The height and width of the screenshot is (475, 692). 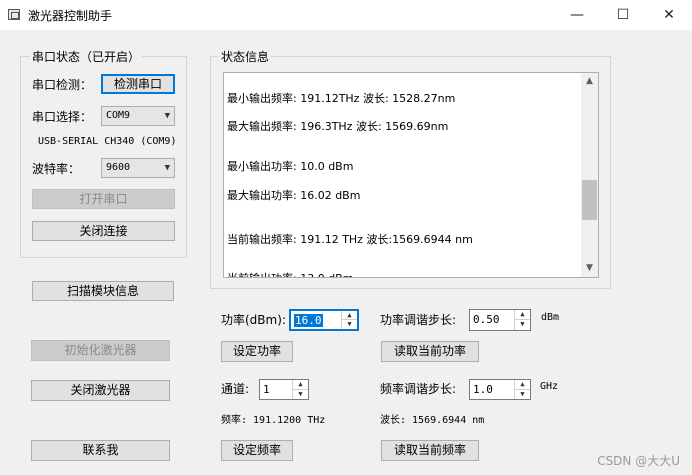 I want to click on power-value: 16.0, so click(x=308, y=320).